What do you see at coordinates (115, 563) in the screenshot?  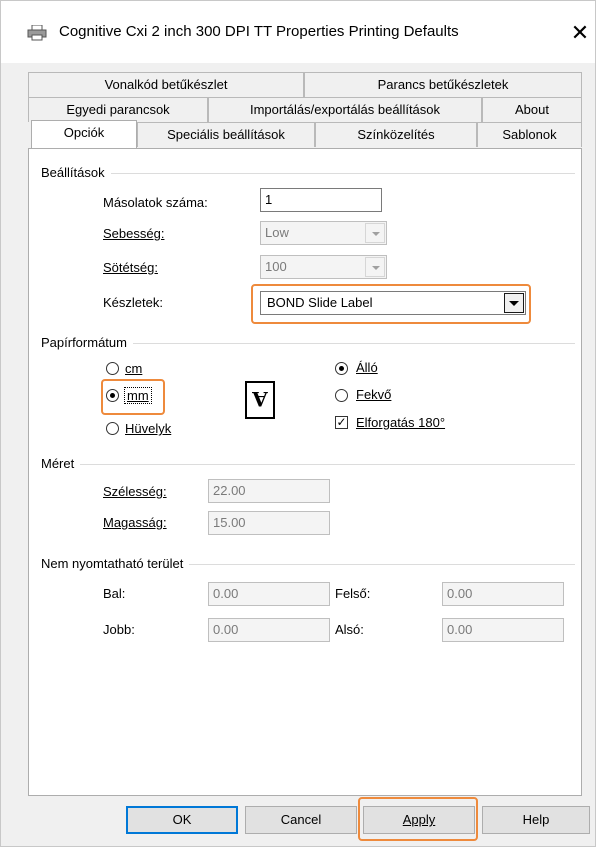 I see `unprintable-group-title: Nem nyomtatható terület` at bounding box center [115, 563].